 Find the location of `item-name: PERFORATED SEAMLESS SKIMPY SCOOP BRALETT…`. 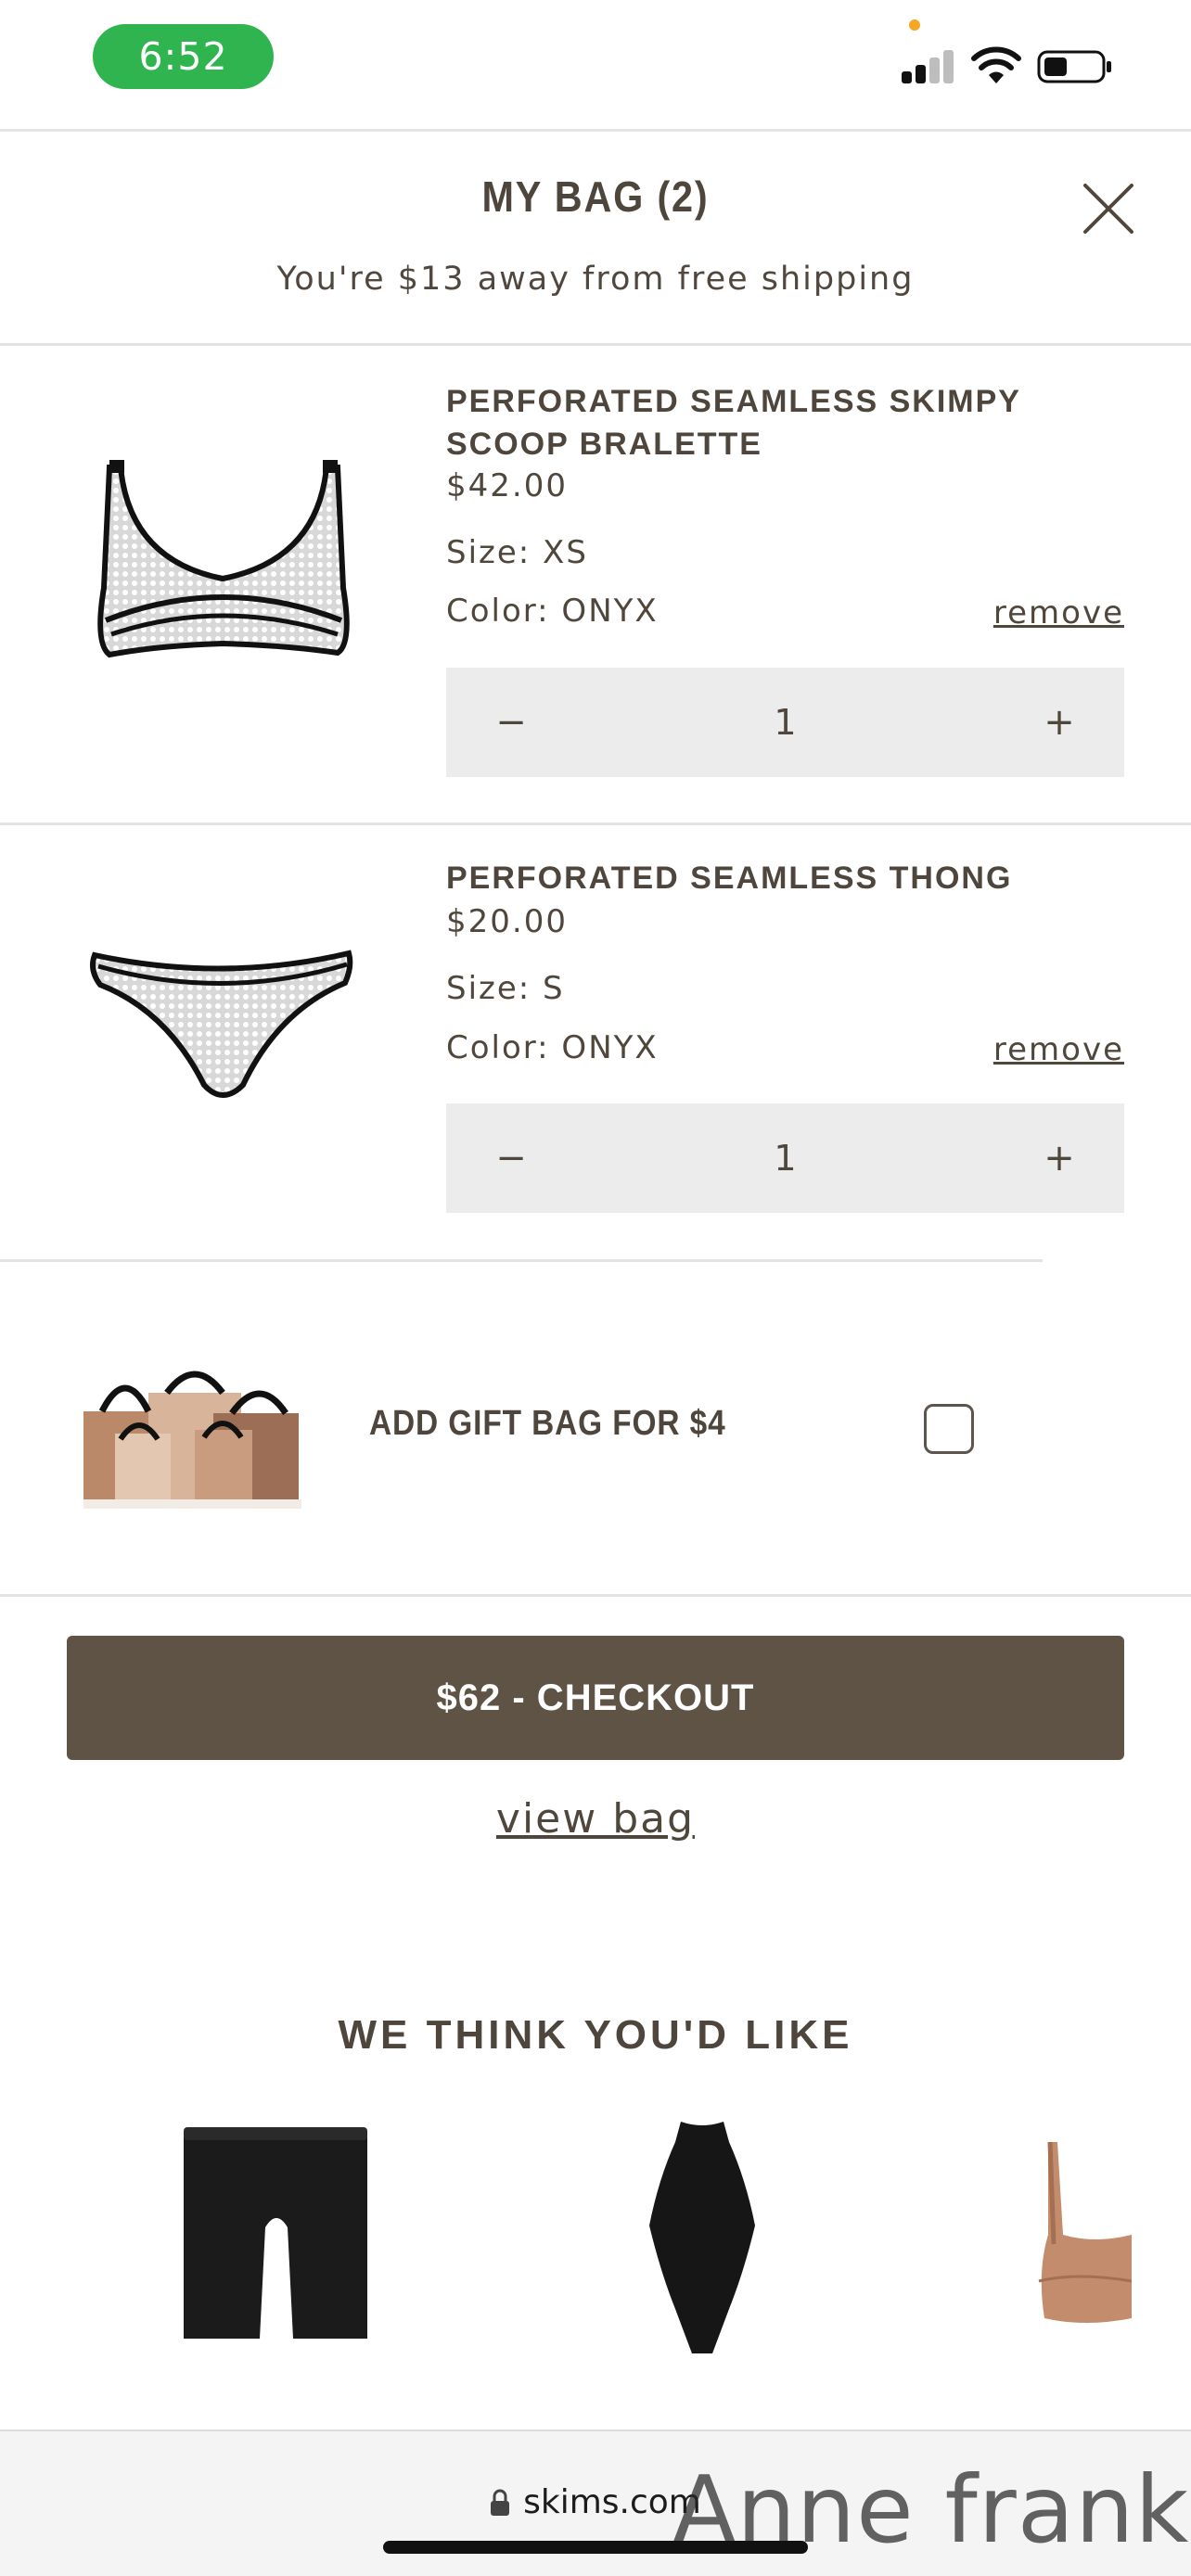

item-name: PERFORATED SEAMLESS SKIMPY SCOOP BRALETT… is located at coordinates (761, 423).